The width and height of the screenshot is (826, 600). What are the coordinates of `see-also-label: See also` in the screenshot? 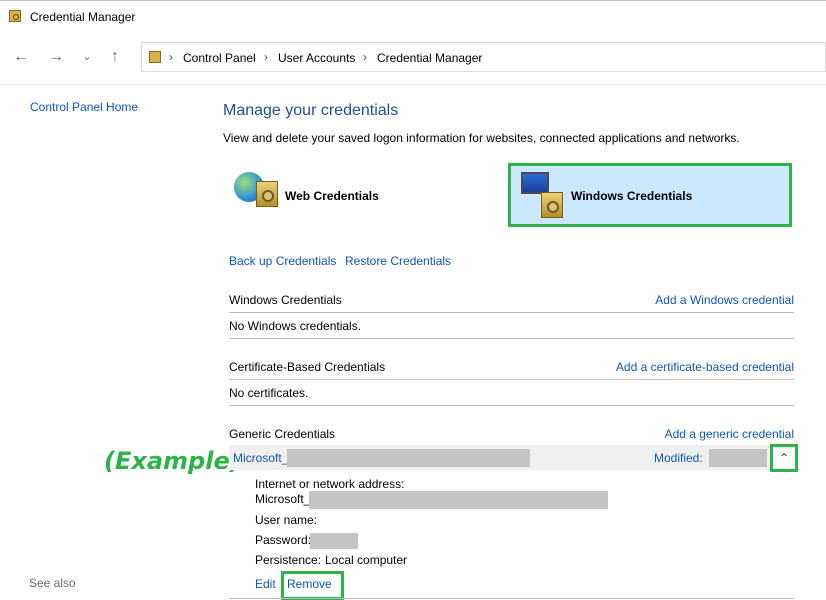 It's located at (52, 583).